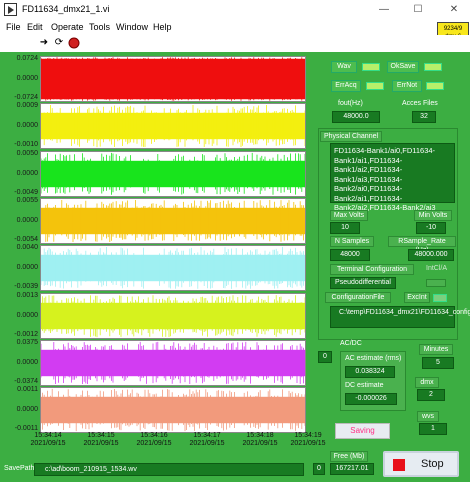  What do you see at coordinates (235, 43) in the screenshot?
I see `toolbar: ➜ ⟳` at bounding box center [235, 43].